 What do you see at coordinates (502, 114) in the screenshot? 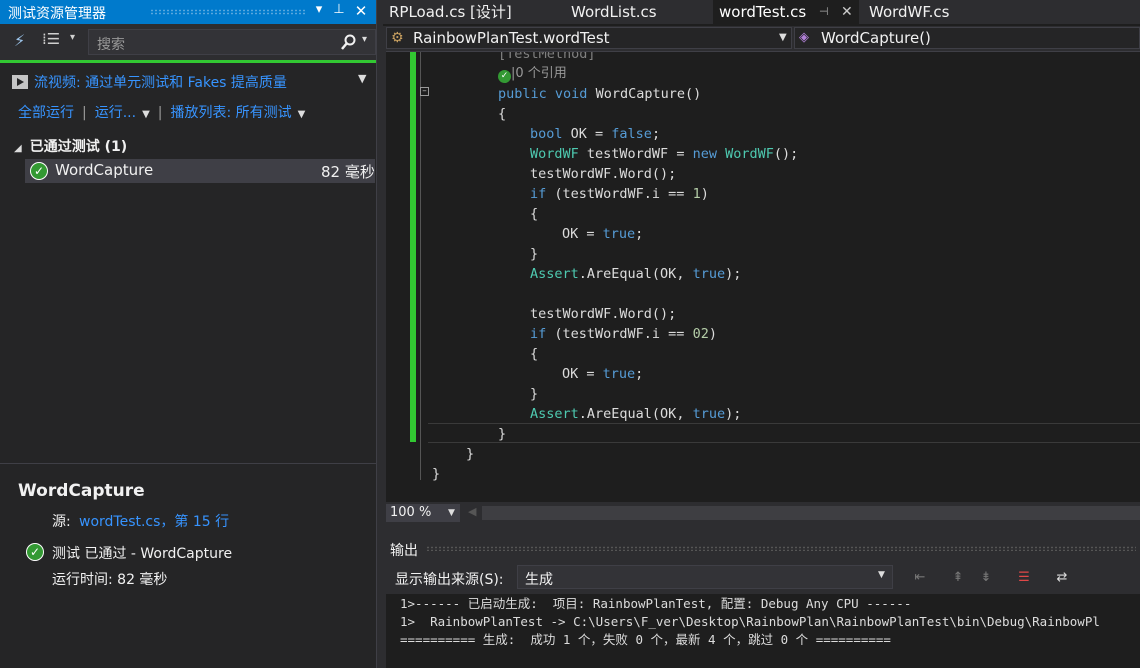
I see `code-line-2: {` at bounding box center [502, 114].